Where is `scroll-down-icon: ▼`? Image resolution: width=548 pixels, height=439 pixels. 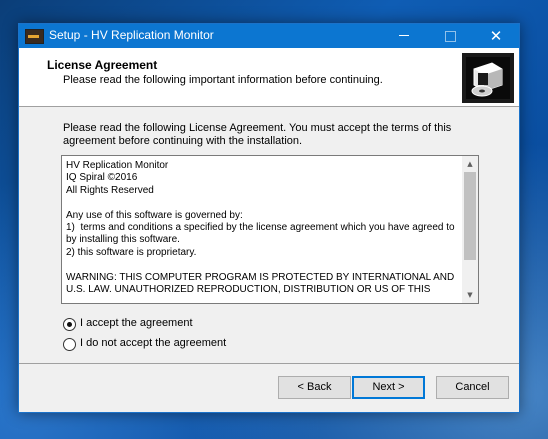
scroll-down-icon: ▼ is located at coordinates (470, 295).